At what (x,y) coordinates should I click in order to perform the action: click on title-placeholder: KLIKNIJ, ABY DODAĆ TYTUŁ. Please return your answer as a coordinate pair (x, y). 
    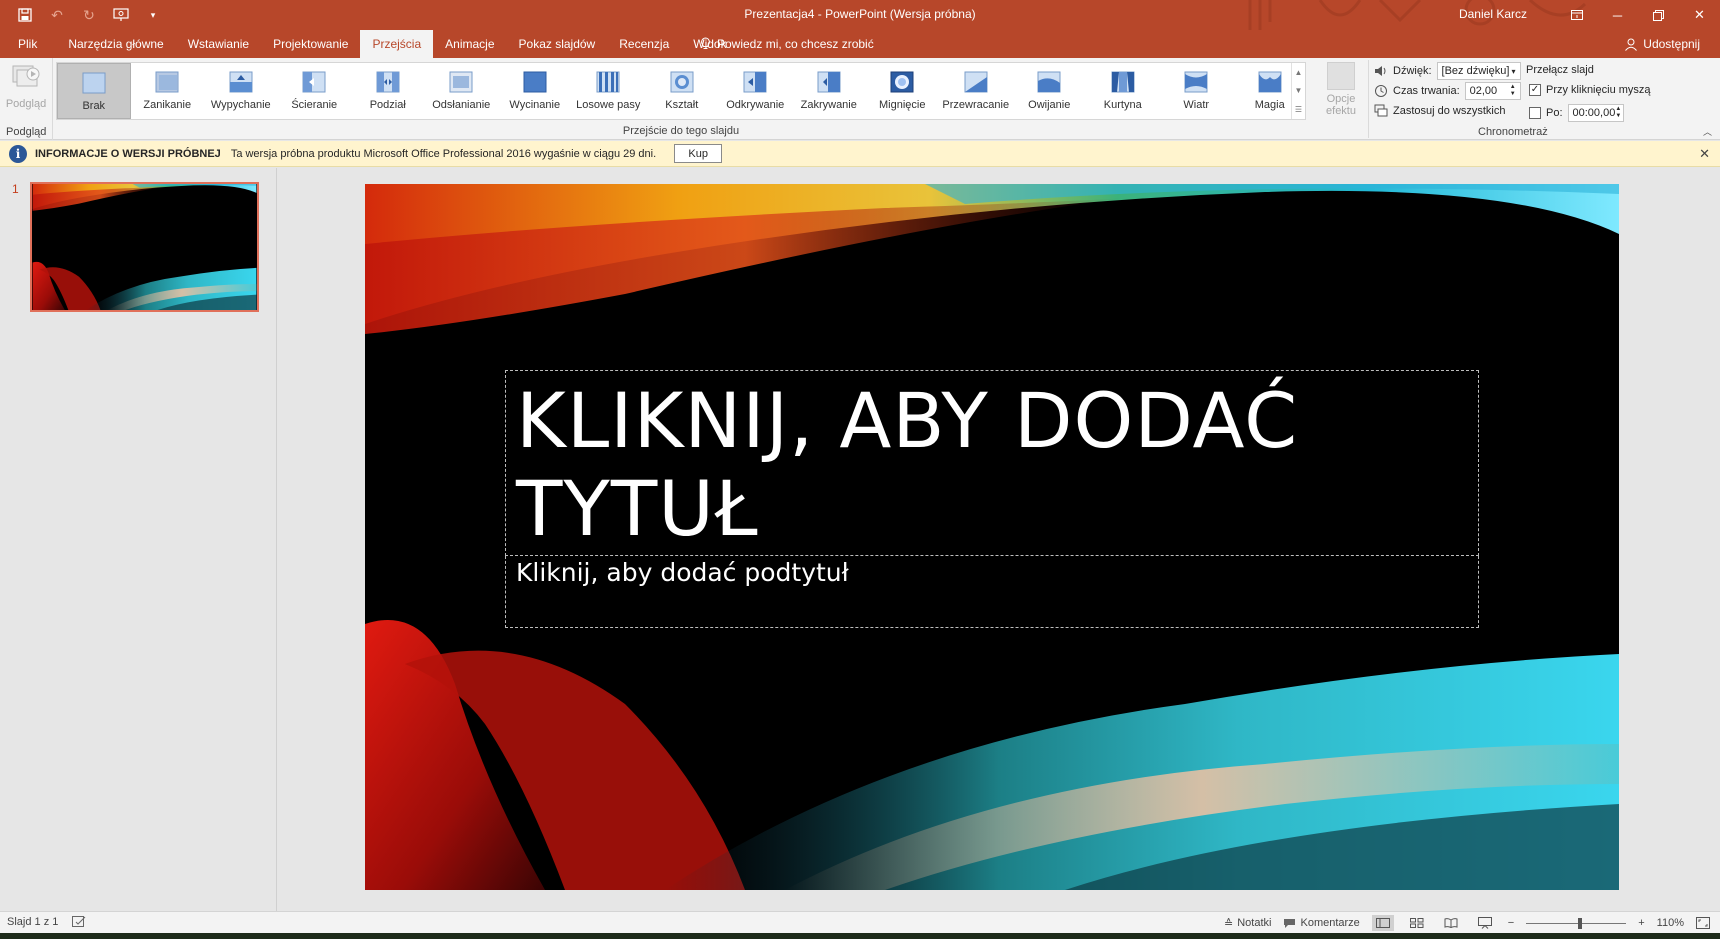
    Looking at the image, I should click on (992, 463).